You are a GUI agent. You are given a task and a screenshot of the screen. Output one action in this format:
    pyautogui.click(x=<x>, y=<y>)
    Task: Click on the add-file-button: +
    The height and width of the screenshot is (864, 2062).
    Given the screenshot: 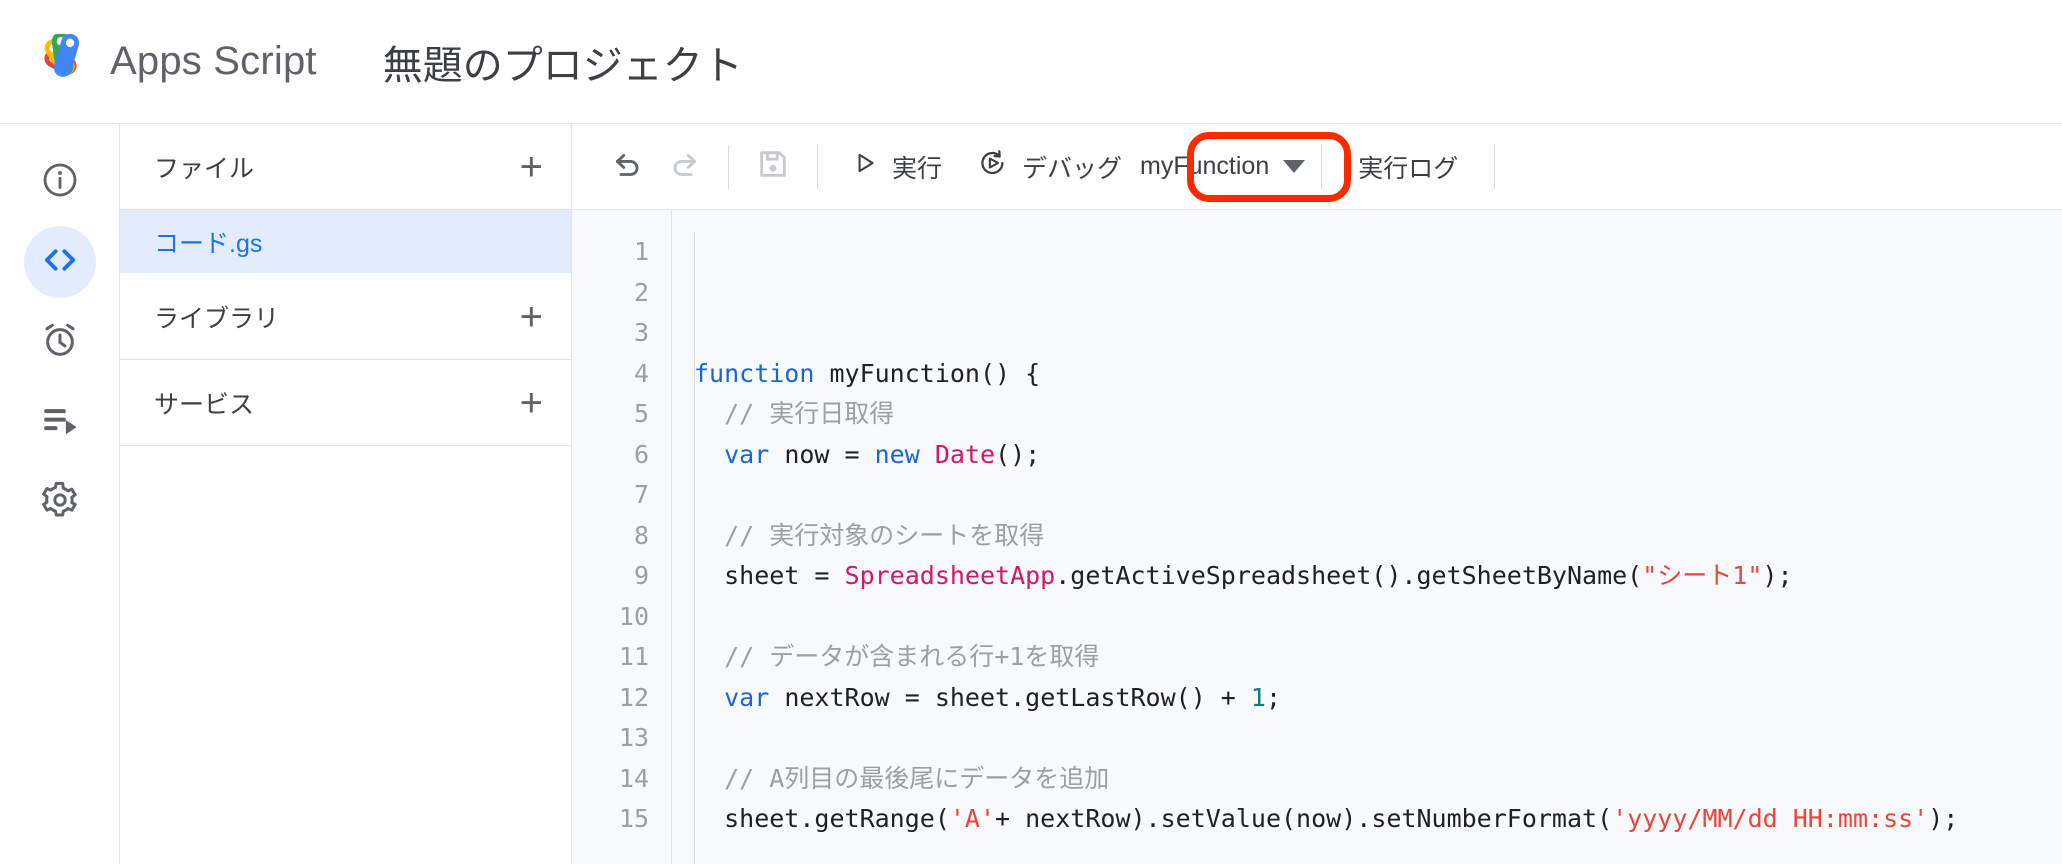 What is the action you would take?
    pyautogui.click(x=531, y=167)
    